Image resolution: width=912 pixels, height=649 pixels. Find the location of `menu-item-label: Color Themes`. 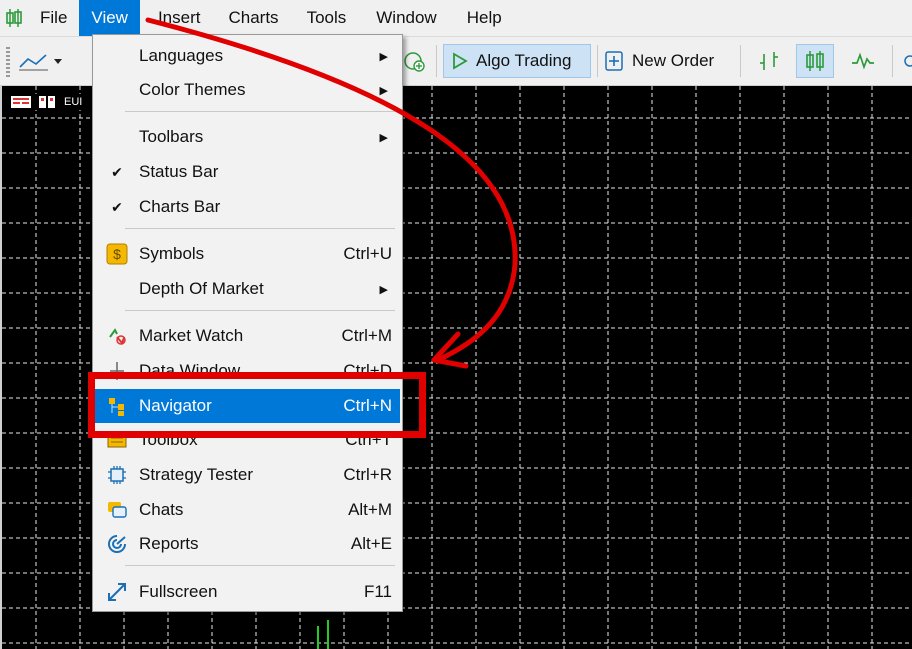

menu-item-label: Color Themes is located at coordinates (192, 89).